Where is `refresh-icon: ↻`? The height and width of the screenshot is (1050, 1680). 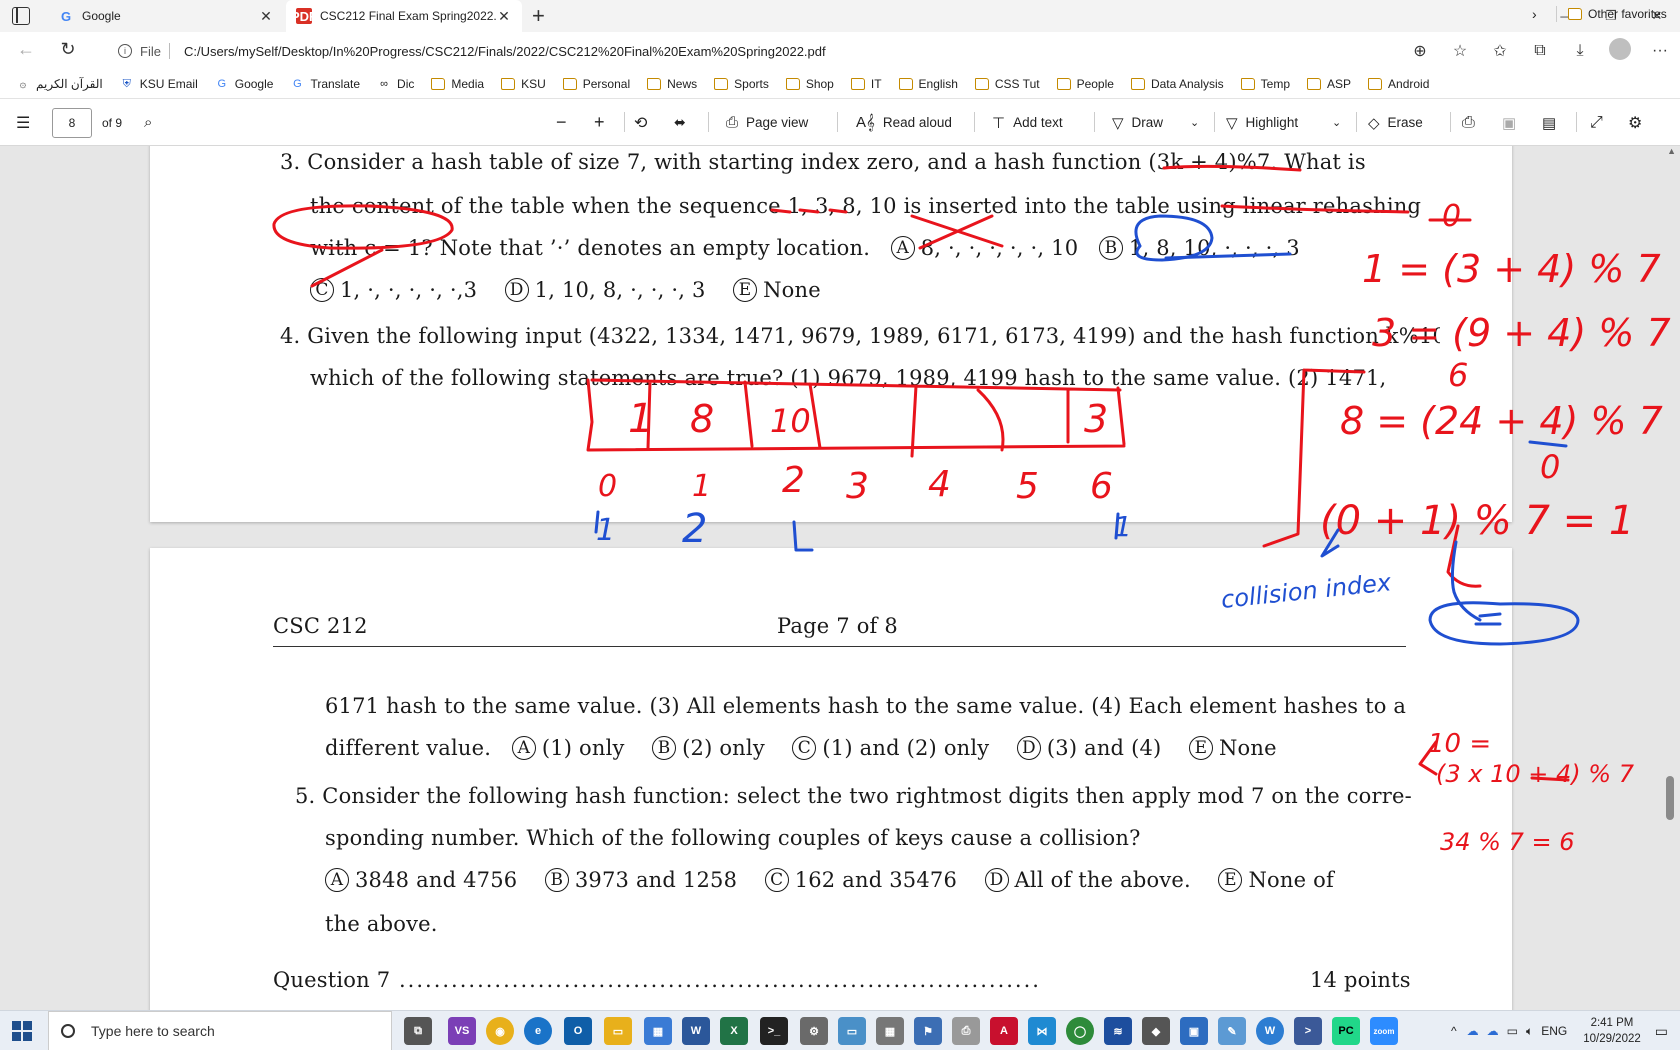
refresh-icon: ↻ is located at coordinates (68, 49).